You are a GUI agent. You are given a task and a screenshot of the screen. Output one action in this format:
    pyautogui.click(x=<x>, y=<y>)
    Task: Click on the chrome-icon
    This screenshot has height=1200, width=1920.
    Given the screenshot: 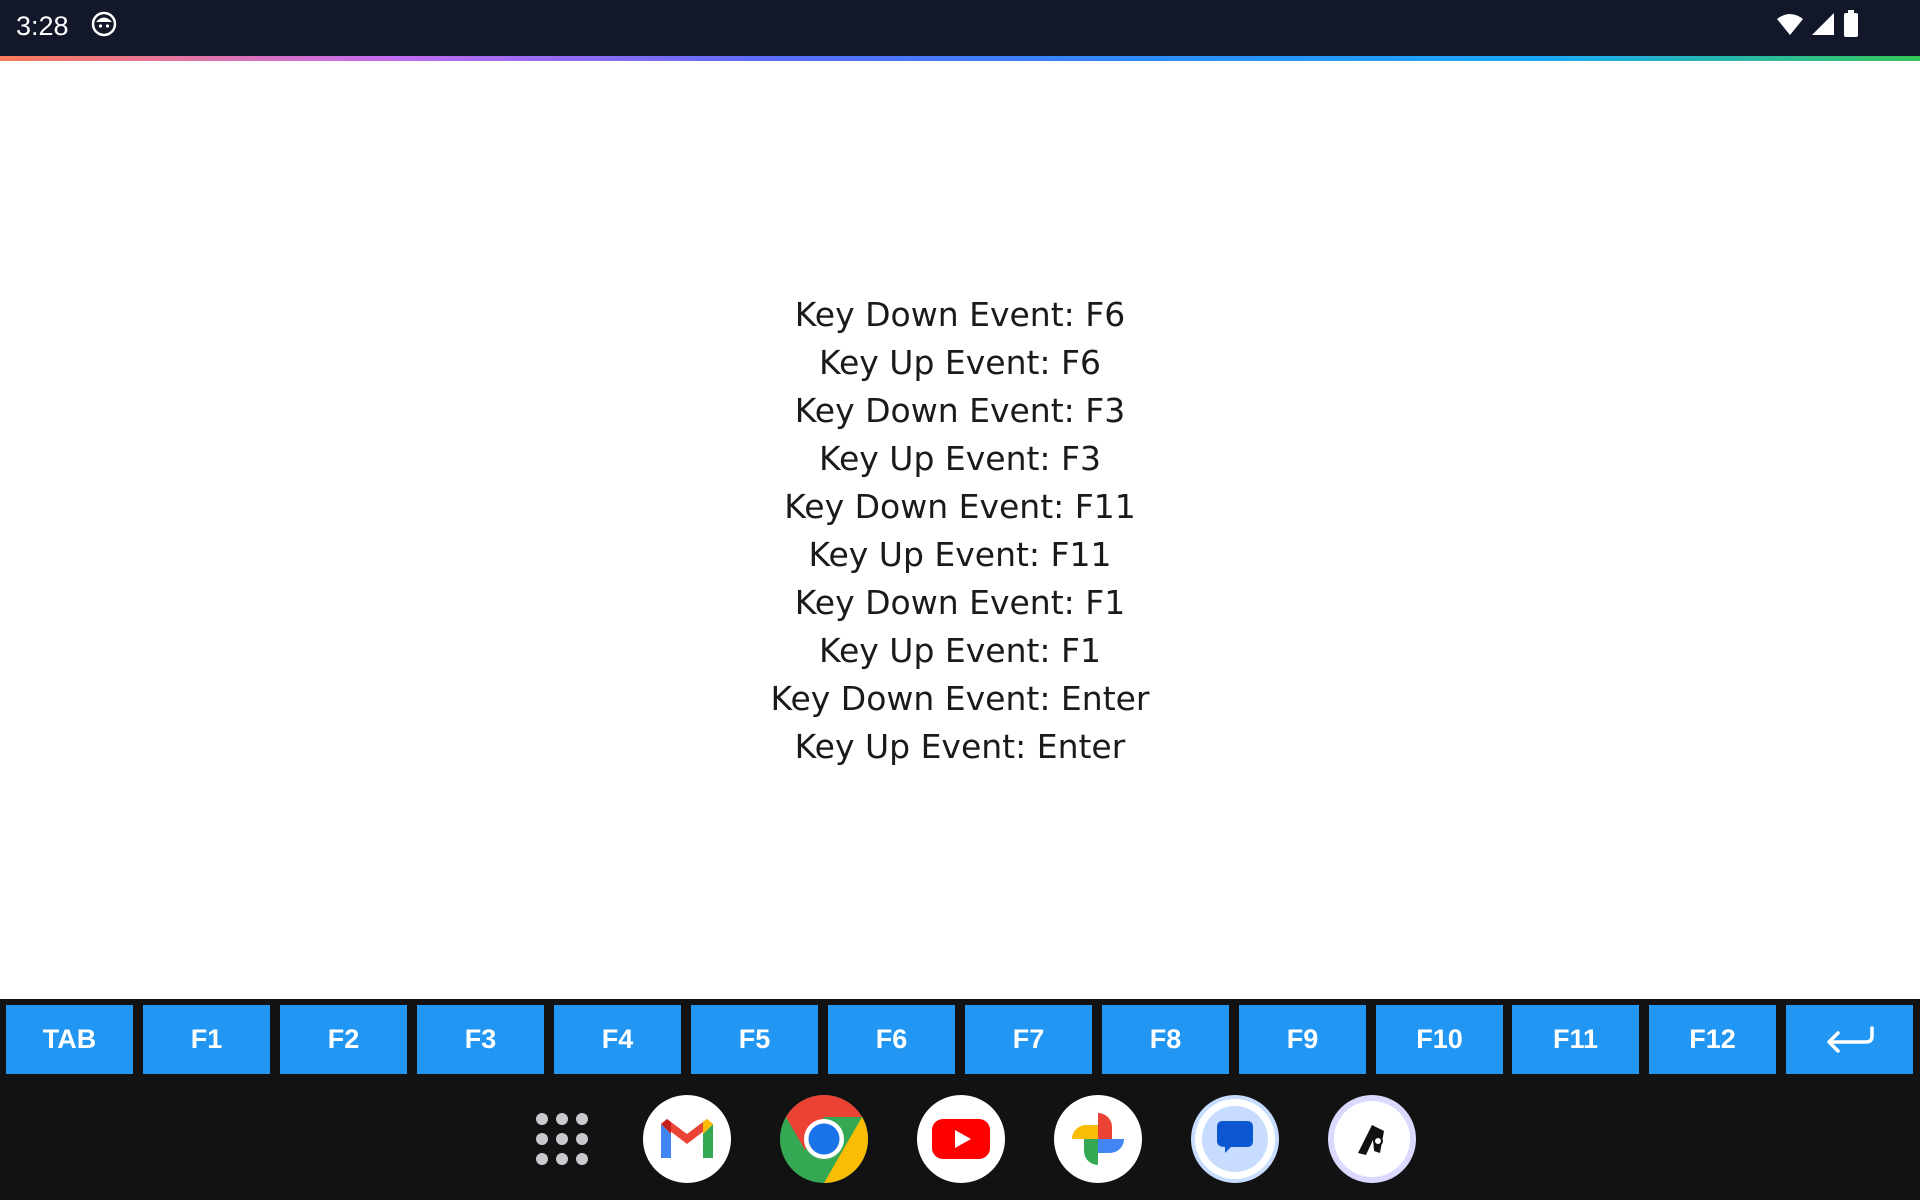 What is the action you would take?
    pyautogui.click(x=824, y=1139)
    